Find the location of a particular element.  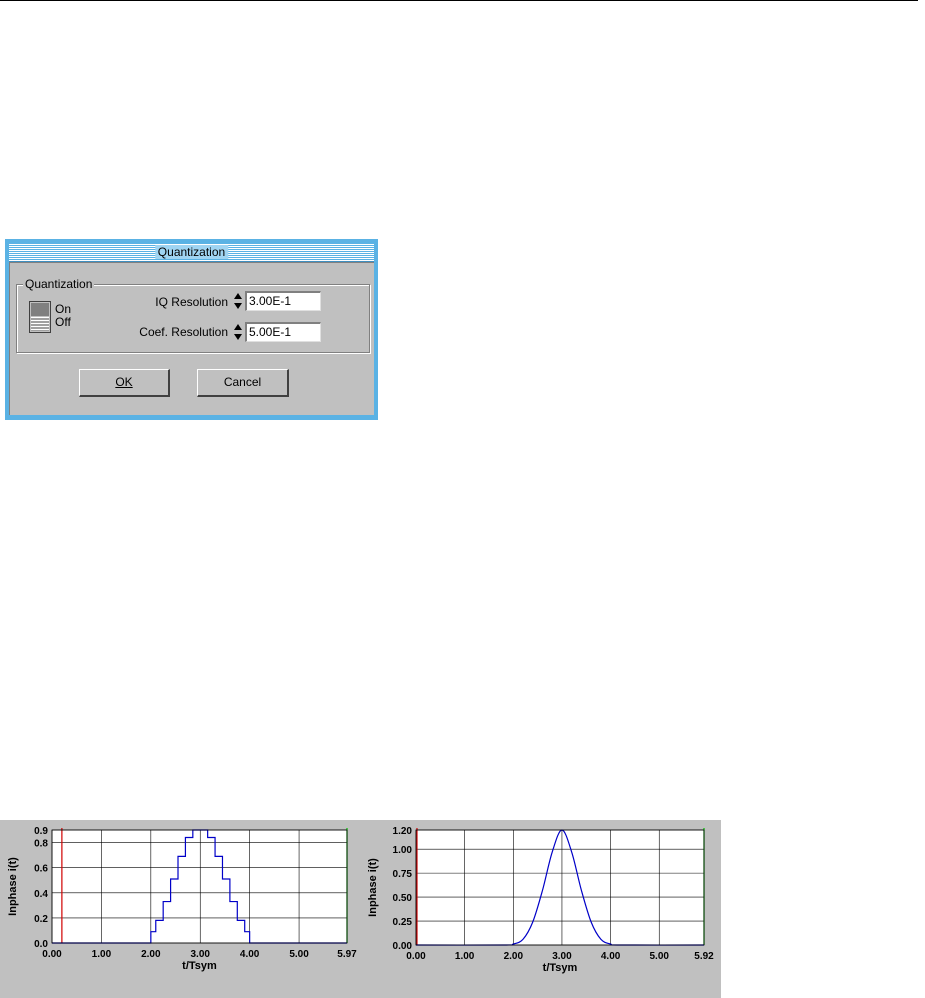

page-top-rule is located at coordinates (459, 0).